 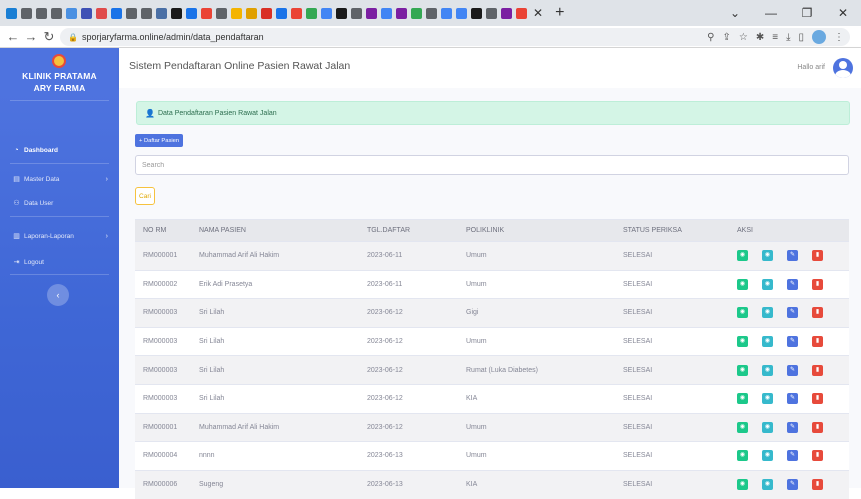 I want to click on user-avatar-icon, so click(x=843, y=68).